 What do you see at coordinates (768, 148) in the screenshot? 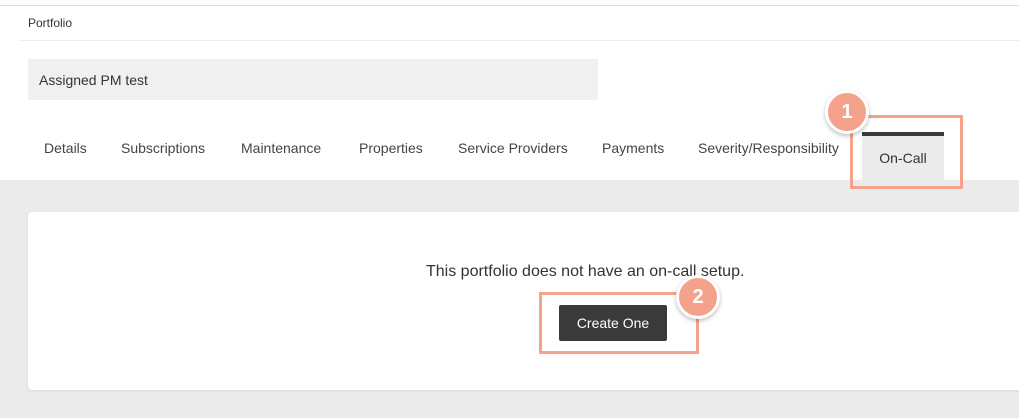
I see `tab-severity-responsibility: Severity/Responsibility` at bounding box center [768, 148].